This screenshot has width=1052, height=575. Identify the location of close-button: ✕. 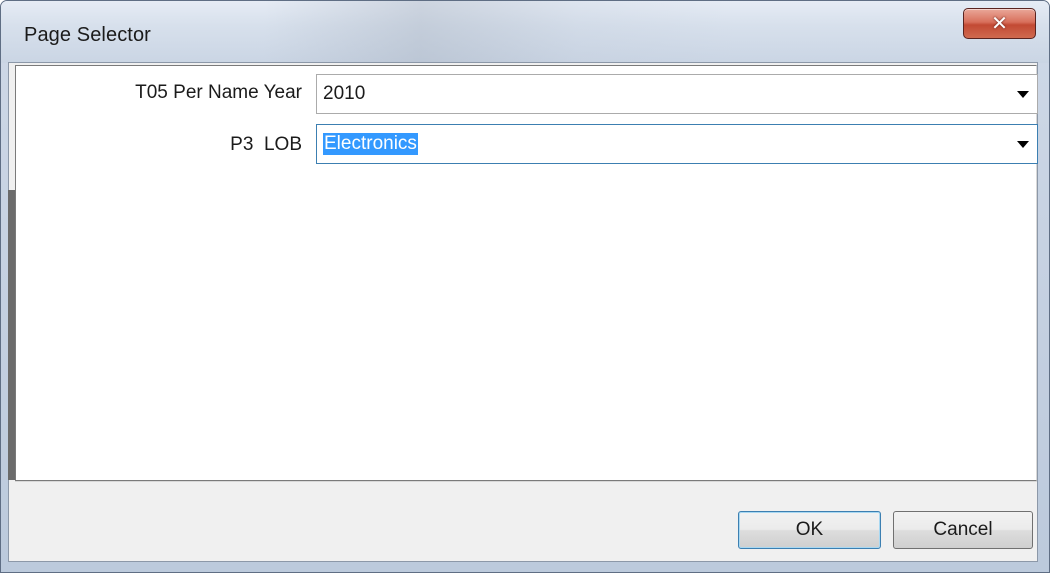
(999, 23).